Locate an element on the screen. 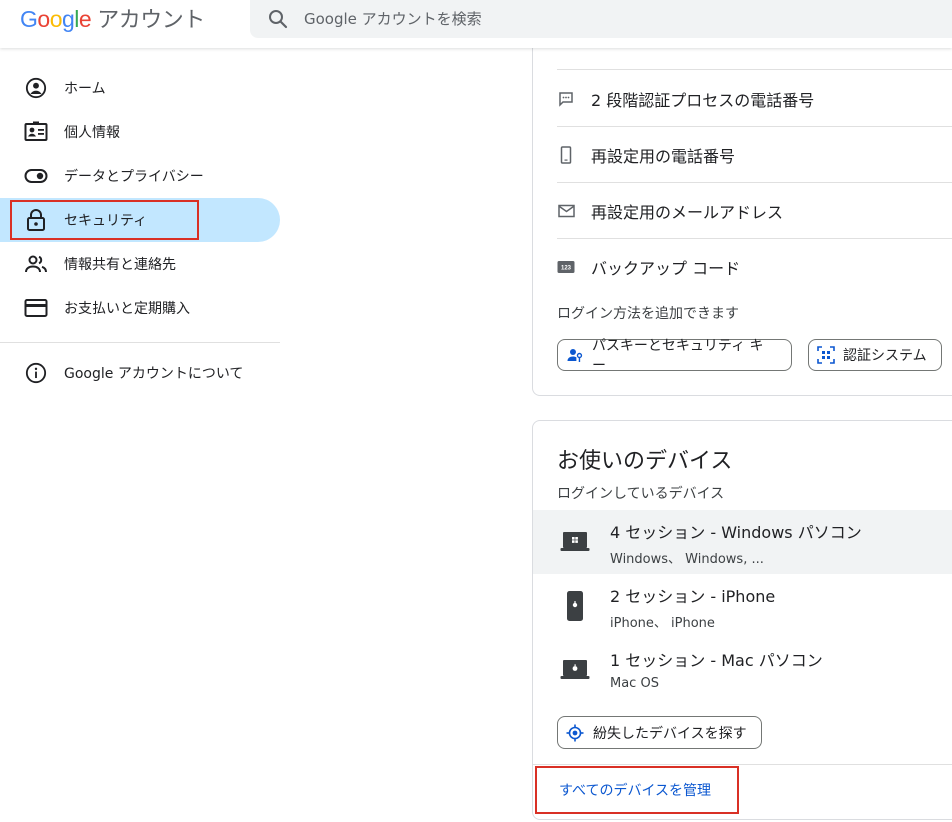  info-icon is located at coordinates (36, 373).